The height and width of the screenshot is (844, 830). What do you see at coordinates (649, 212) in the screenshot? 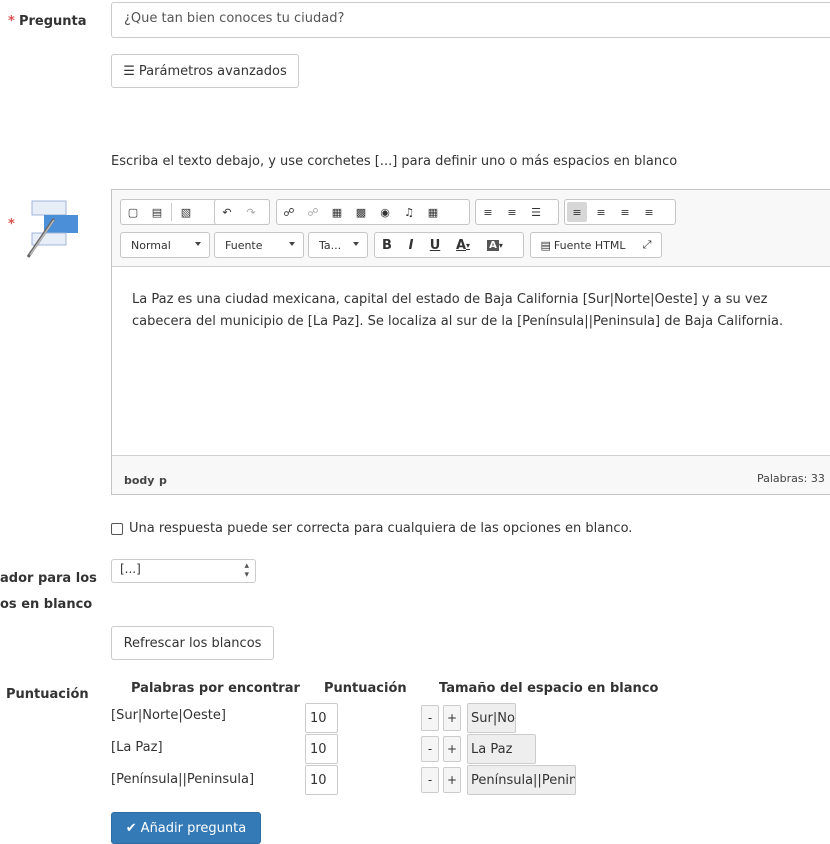
I see `align-justify-icon: ≡` at bounding box center [649, 212].